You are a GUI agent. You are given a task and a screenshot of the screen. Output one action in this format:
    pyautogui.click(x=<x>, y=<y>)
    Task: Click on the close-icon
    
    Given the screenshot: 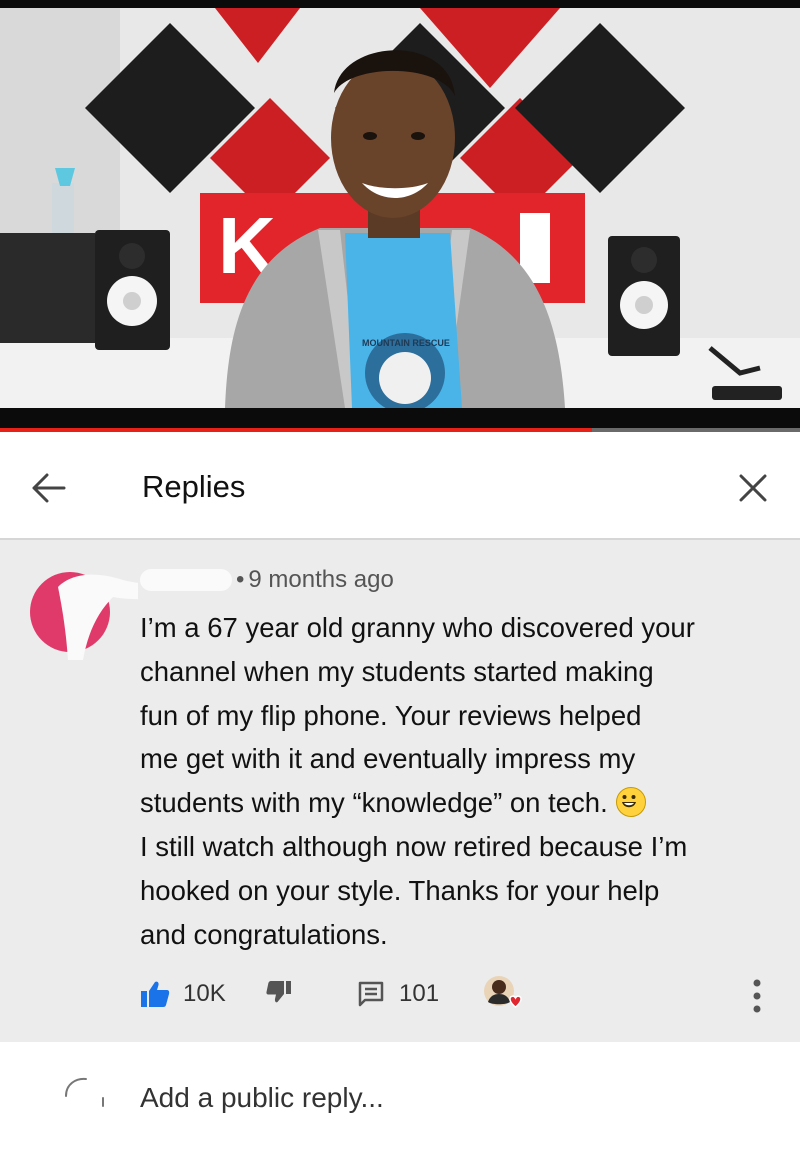 What is the action you would take?
    pyautogui.click(x=753, y=488)
    